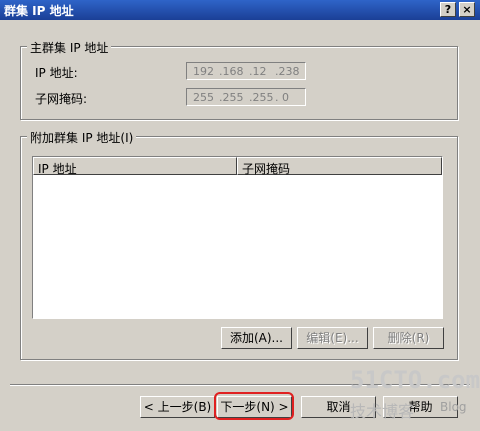  I want to click on column-header-ip: IP 地址, so click(135, 166).